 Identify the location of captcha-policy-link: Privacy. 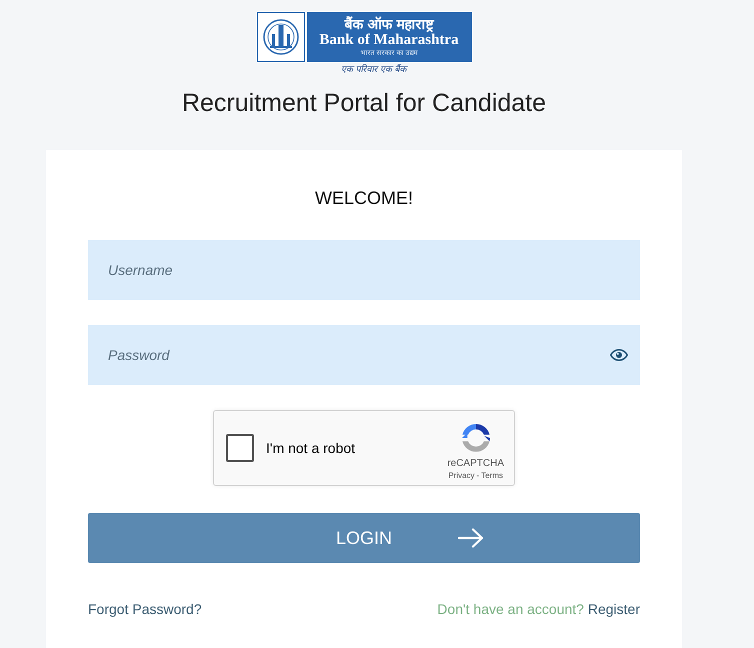
(461, 475).